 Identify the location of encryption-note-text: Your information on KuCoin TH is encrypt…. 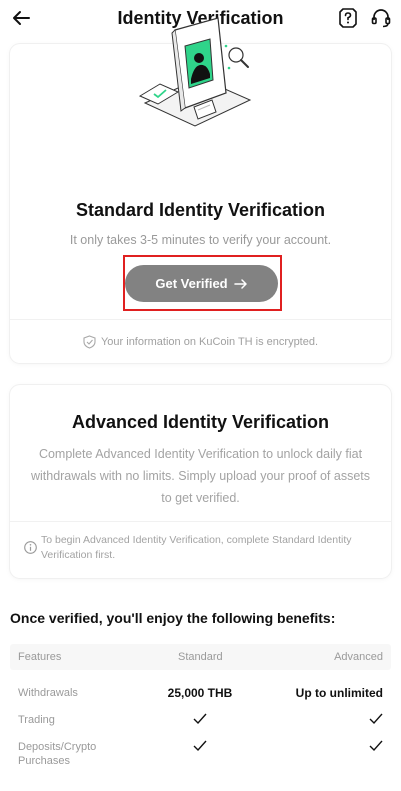
(209, 342).